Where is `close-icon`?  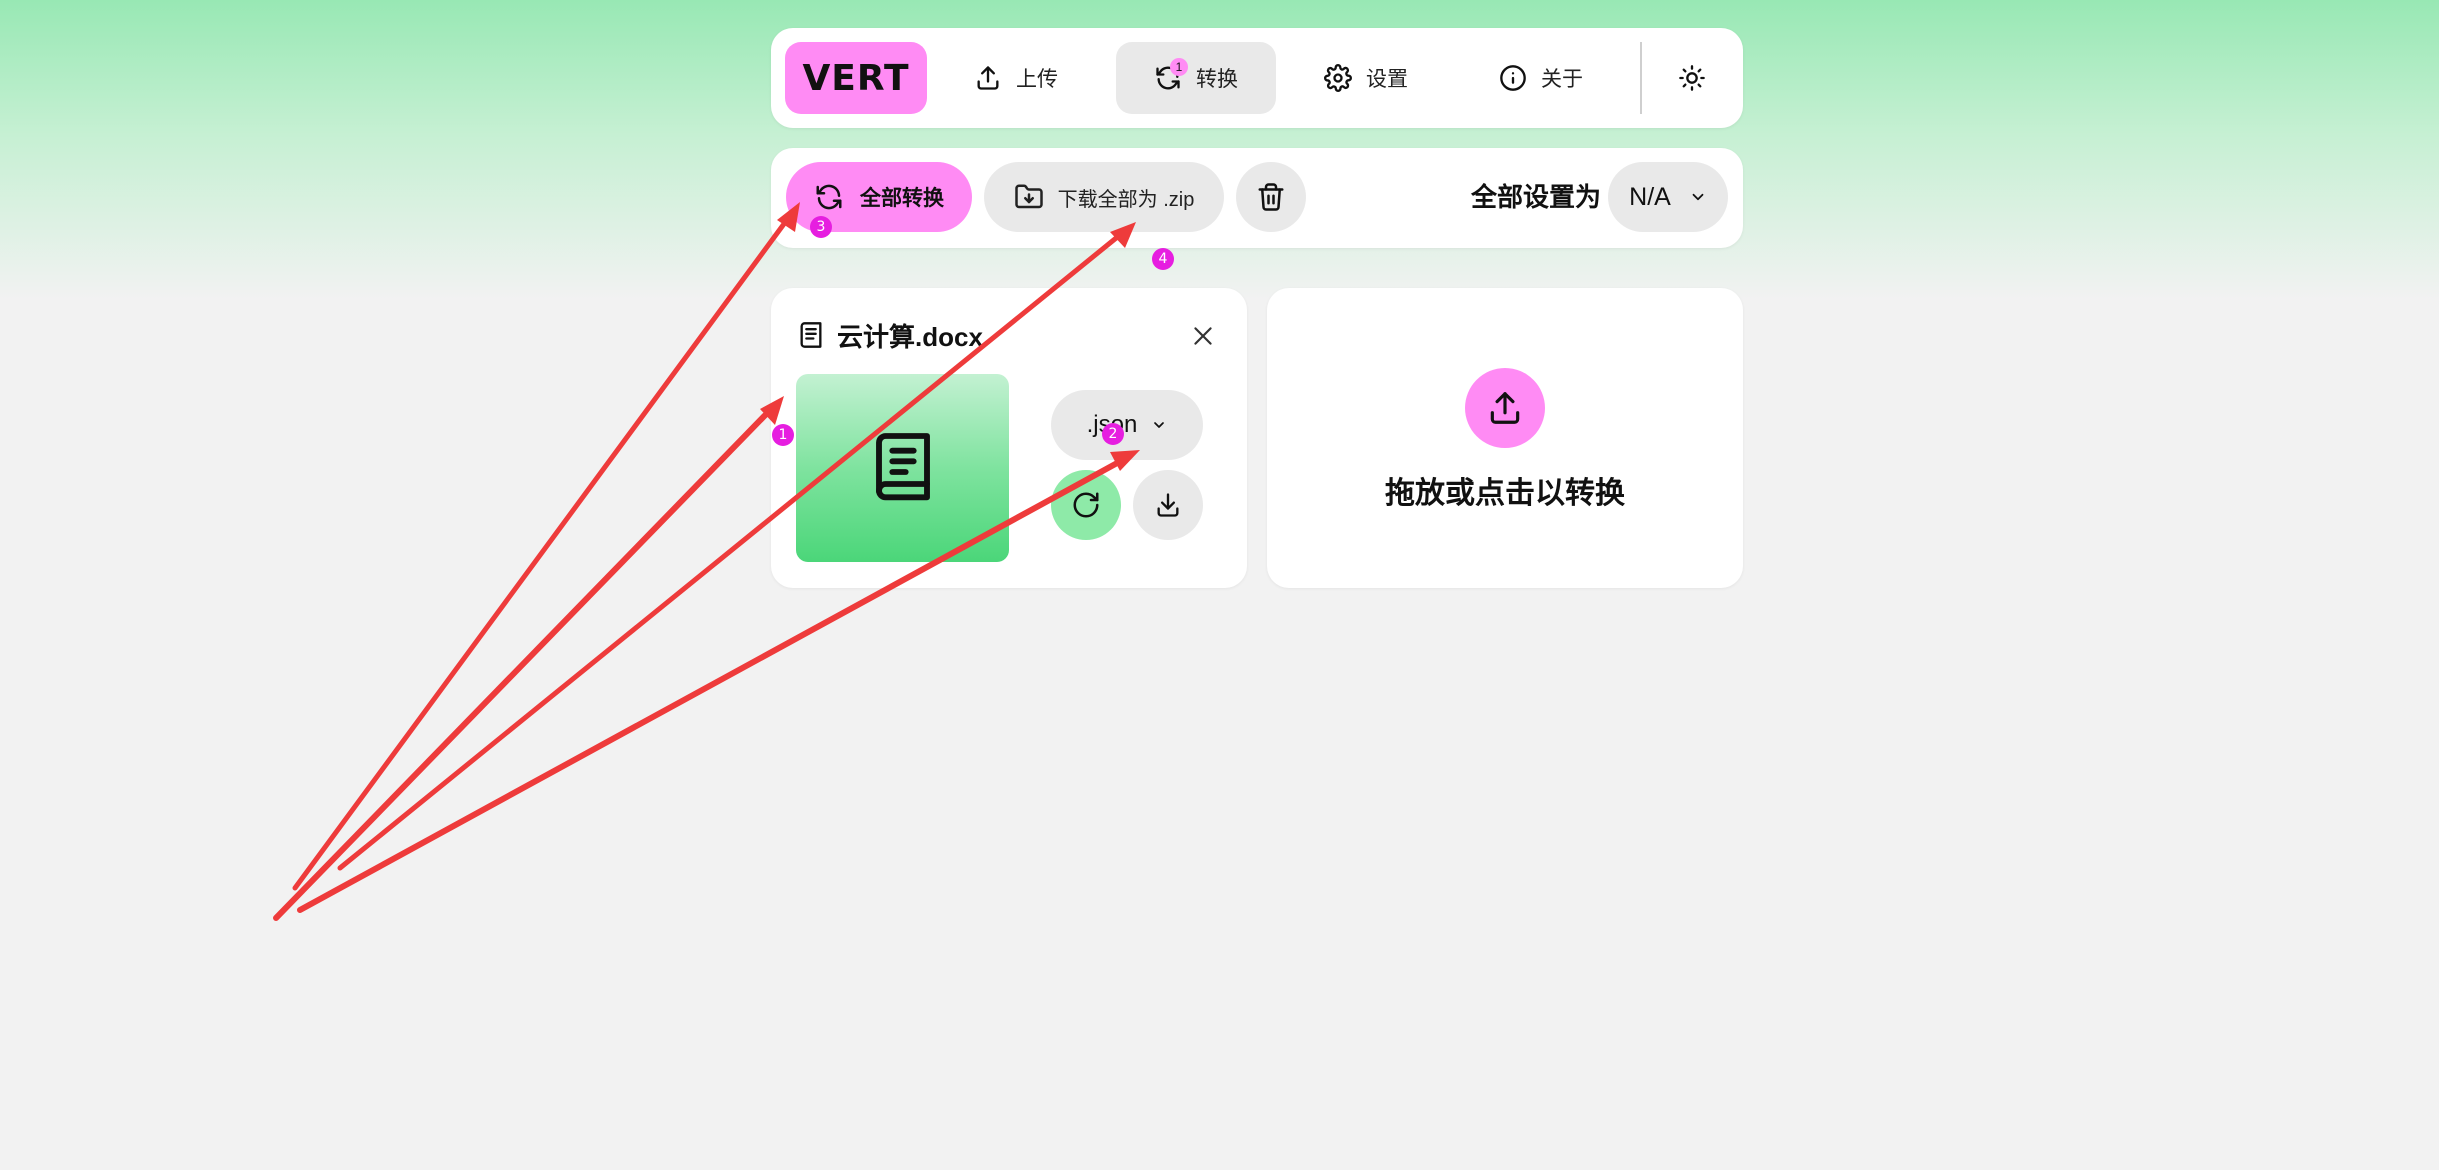
close-icon is located at coordinates (1203, 336).